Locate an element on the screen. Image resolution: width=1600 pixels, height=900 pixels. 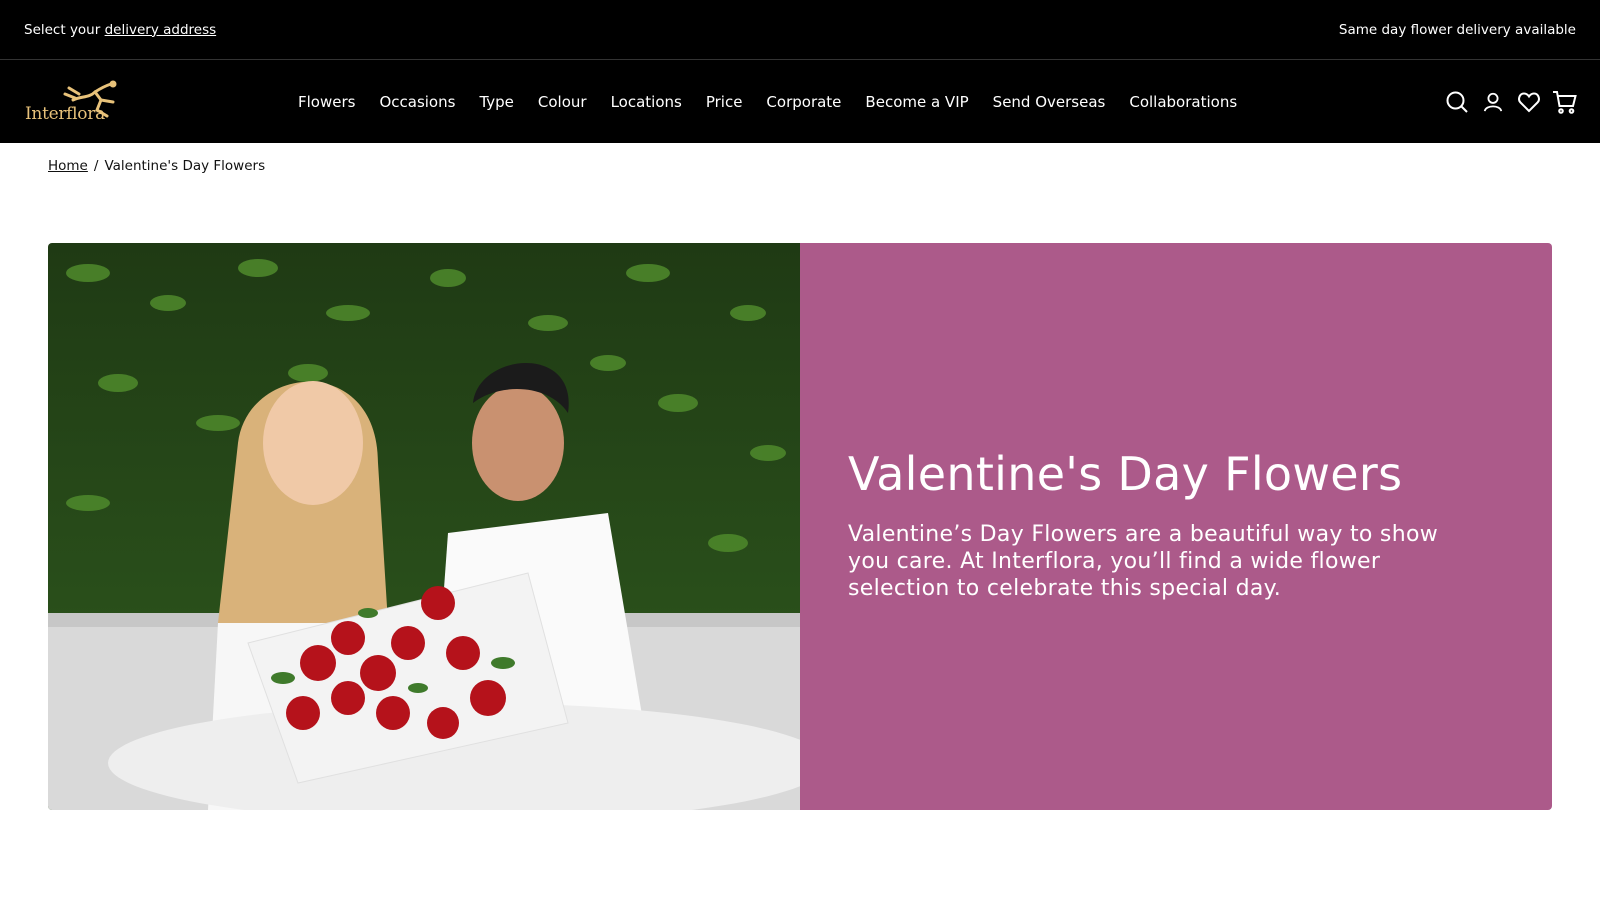
account-icon is located at coordinates (1493, 102).